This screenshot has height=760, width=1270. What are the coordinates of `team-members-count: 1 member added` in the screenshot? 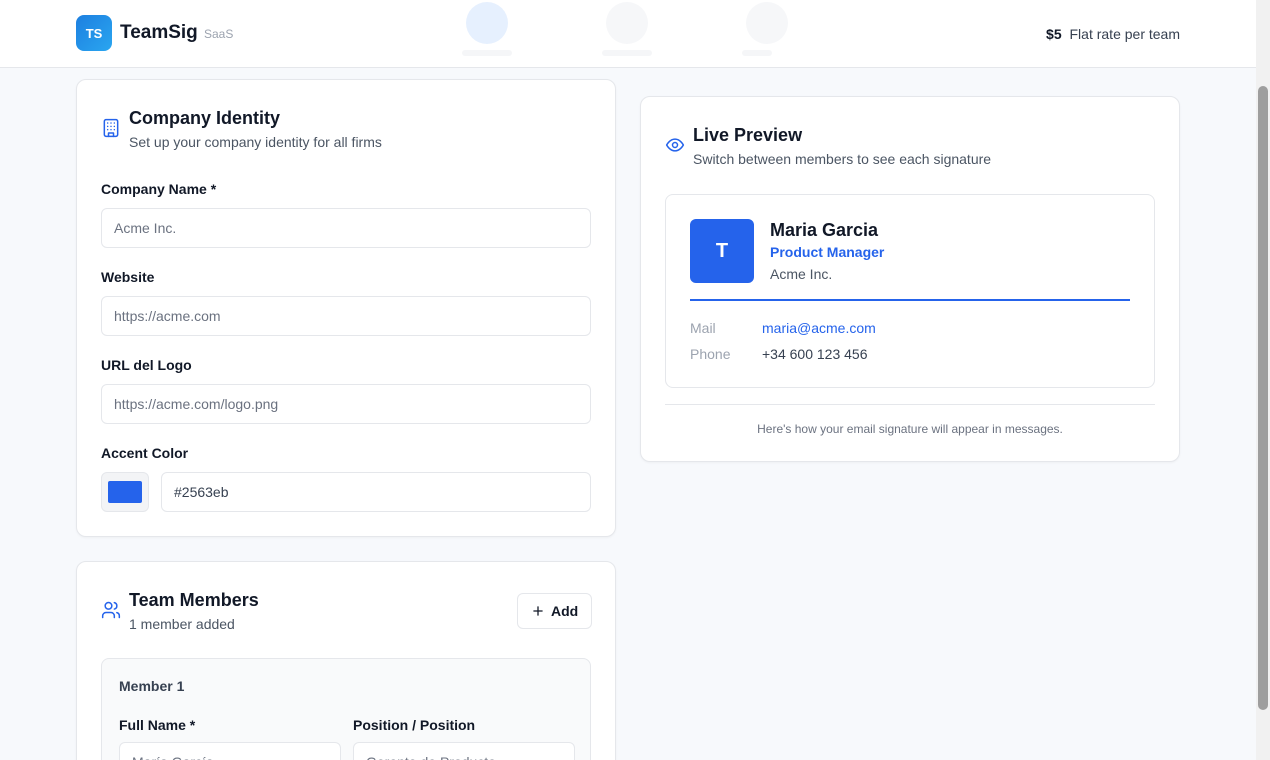 It's located at (182, 624).